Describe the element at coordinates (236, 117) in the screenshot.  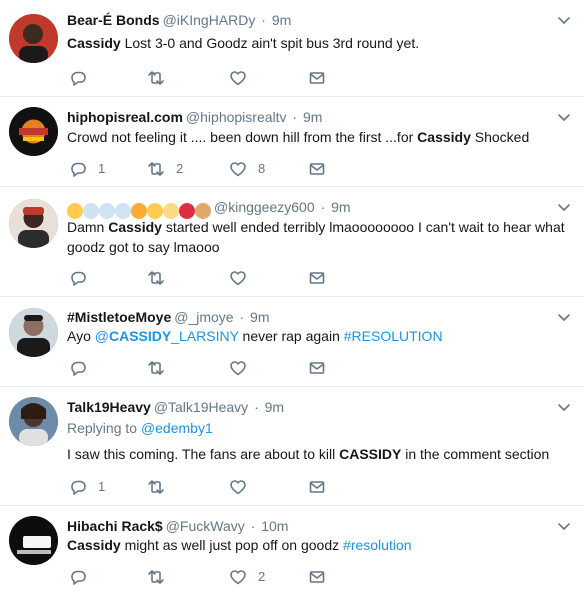
I see `user-handle: @hiphopisrealtv` at that location.